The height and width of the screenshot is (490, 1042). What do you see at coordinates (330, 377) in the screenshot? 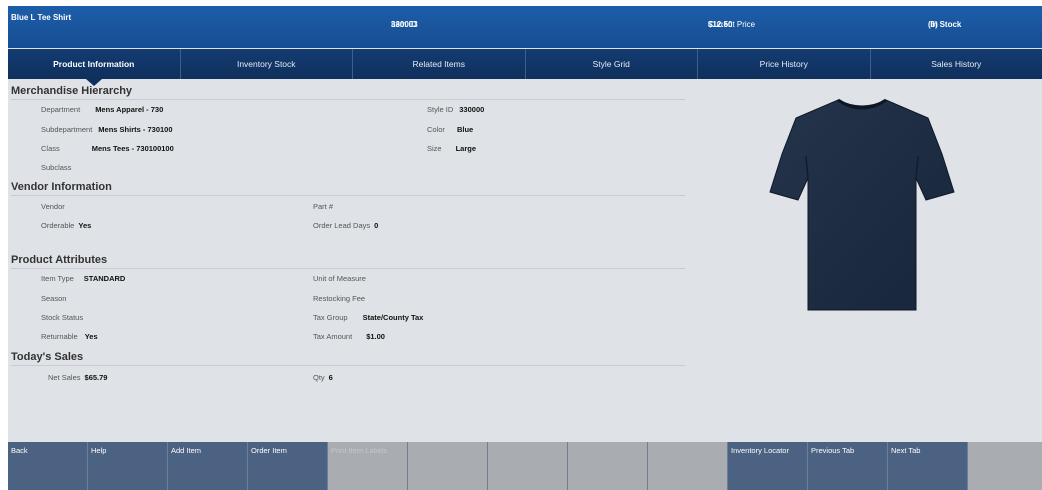
I see `qty-value: 6` at bounding box center [330, 377].